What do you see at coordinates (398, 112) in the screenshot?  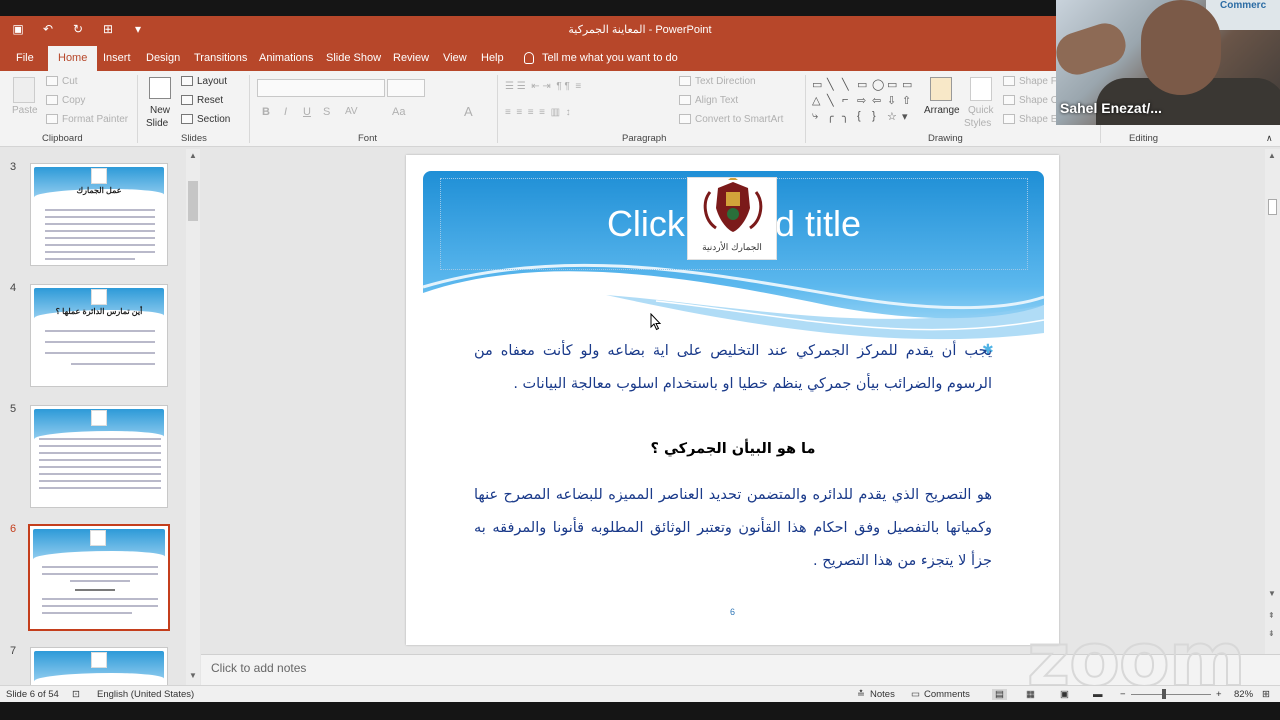 I see `change-case-button: Aa` at bounding box center [398, 112].